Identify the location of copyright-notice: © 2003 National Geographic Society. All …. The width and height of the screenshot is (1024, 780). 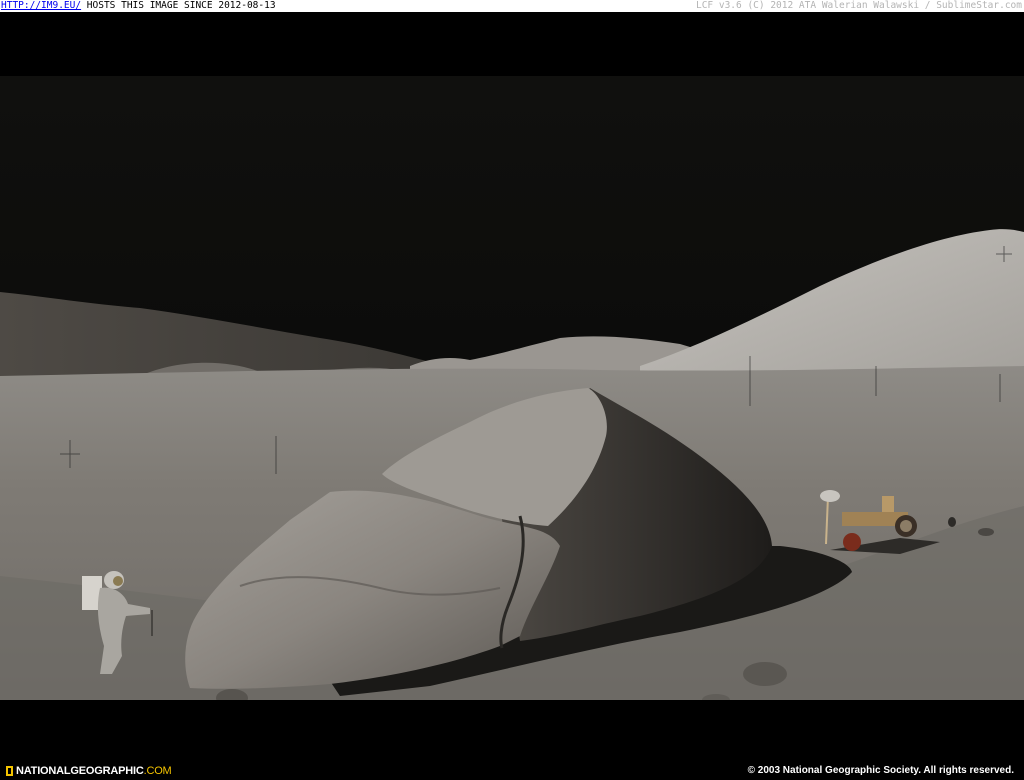
(880, 770).